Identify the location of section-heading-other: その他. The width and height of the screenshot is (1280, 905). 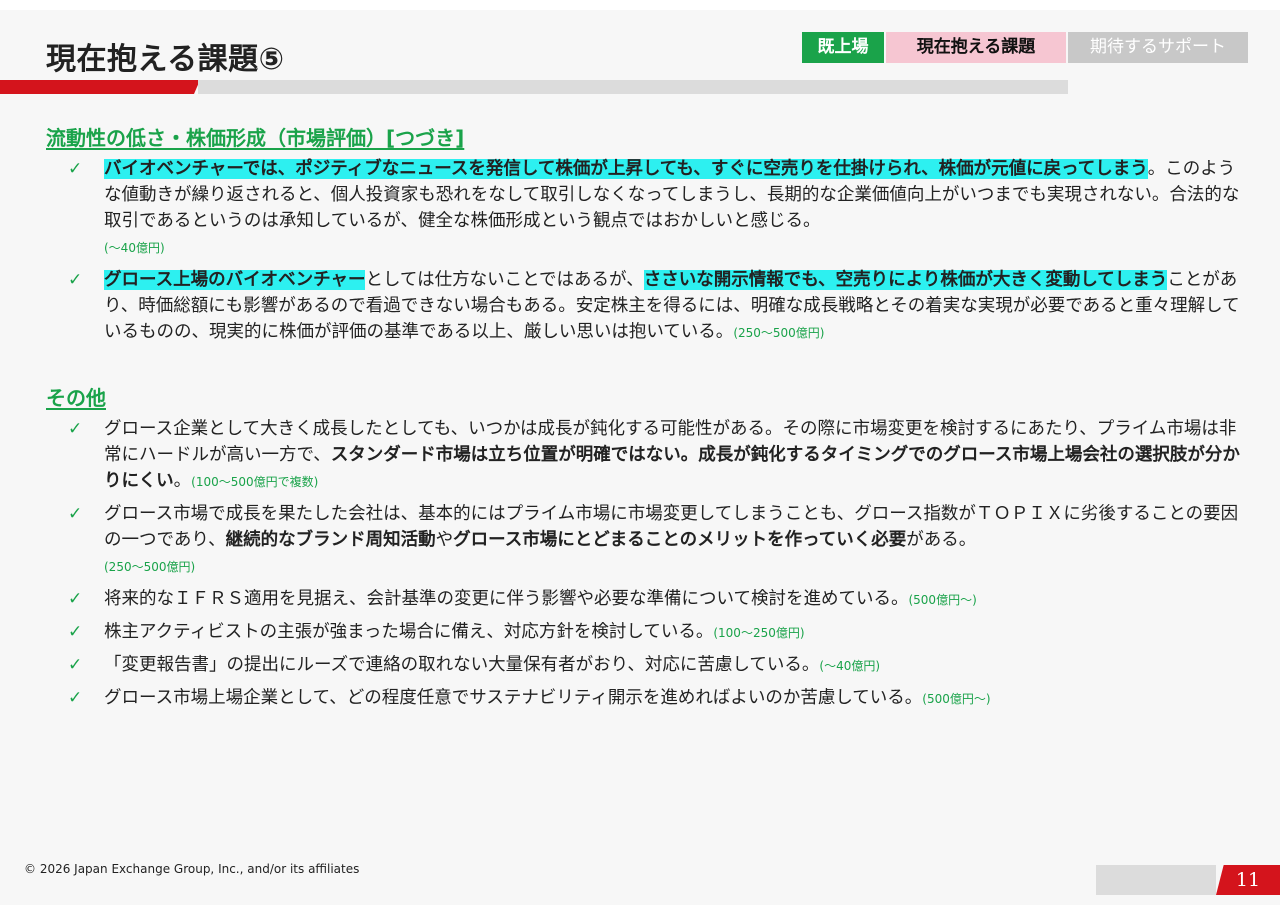
(76, 398).